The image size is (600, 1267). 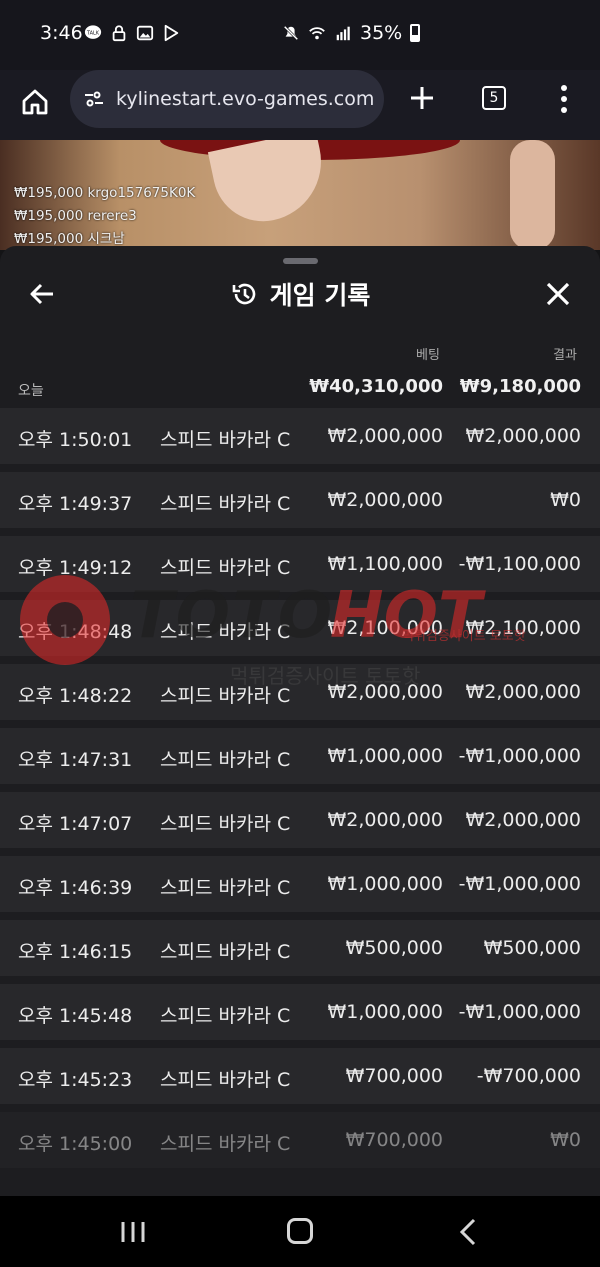 What do you see at coordinates (75, 568) in the screenshot?
I see `row-time: 오후 1:49:12` at bounding box center [75, 568].